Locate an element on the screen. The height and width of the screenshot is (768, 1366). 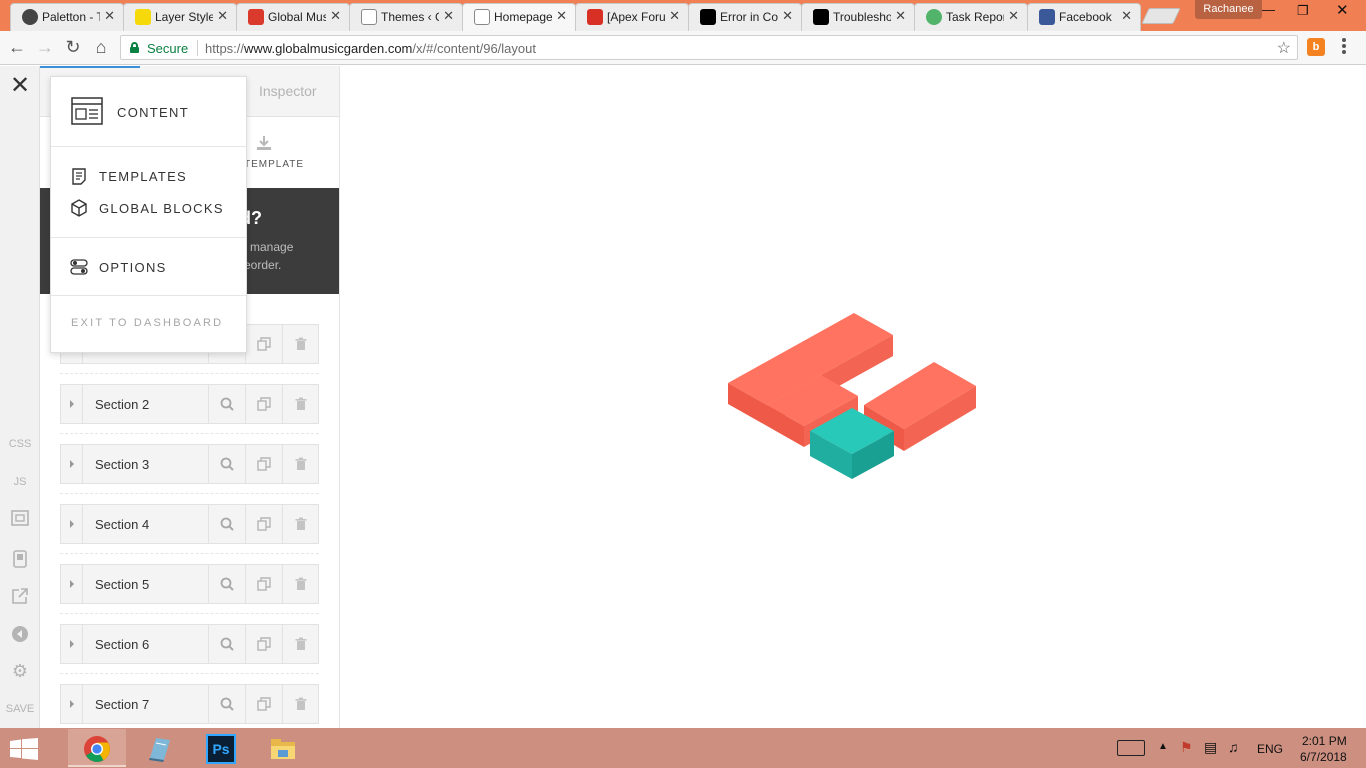
taskbar-file-explorer is located at coordinates (283, 748).